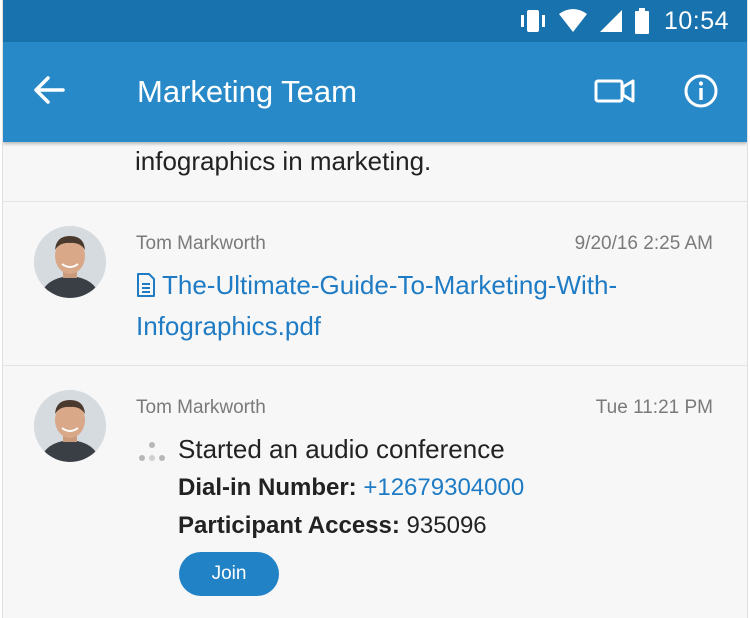 The width and height of the screenshot is (750, 618). Describe the element at coordinates (375, 21) in the screenshot. I see `status-bar: 10:54` at that location.